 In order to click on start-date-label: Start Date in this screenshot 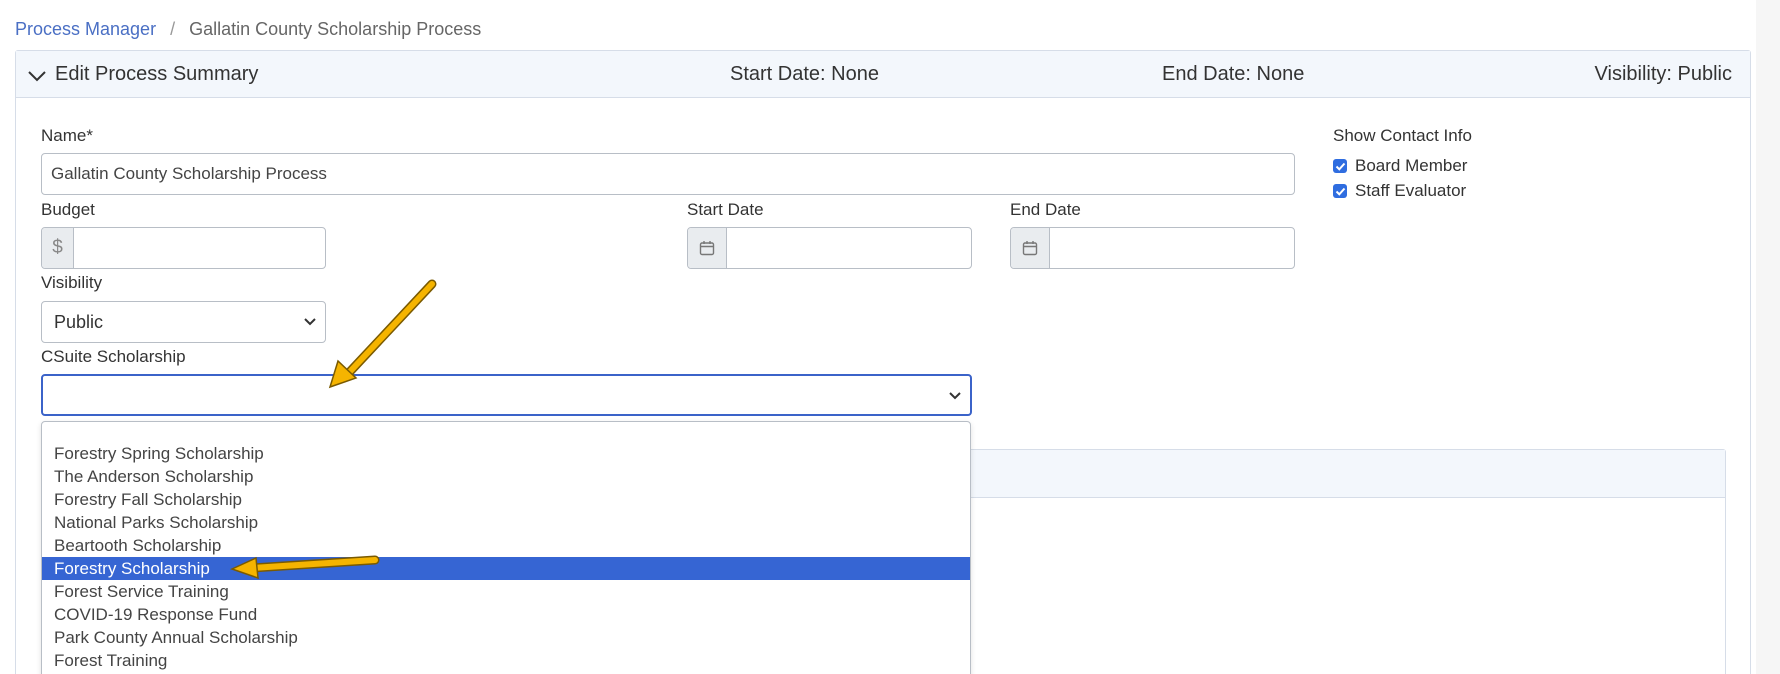, I will do `click(725, 209)`.